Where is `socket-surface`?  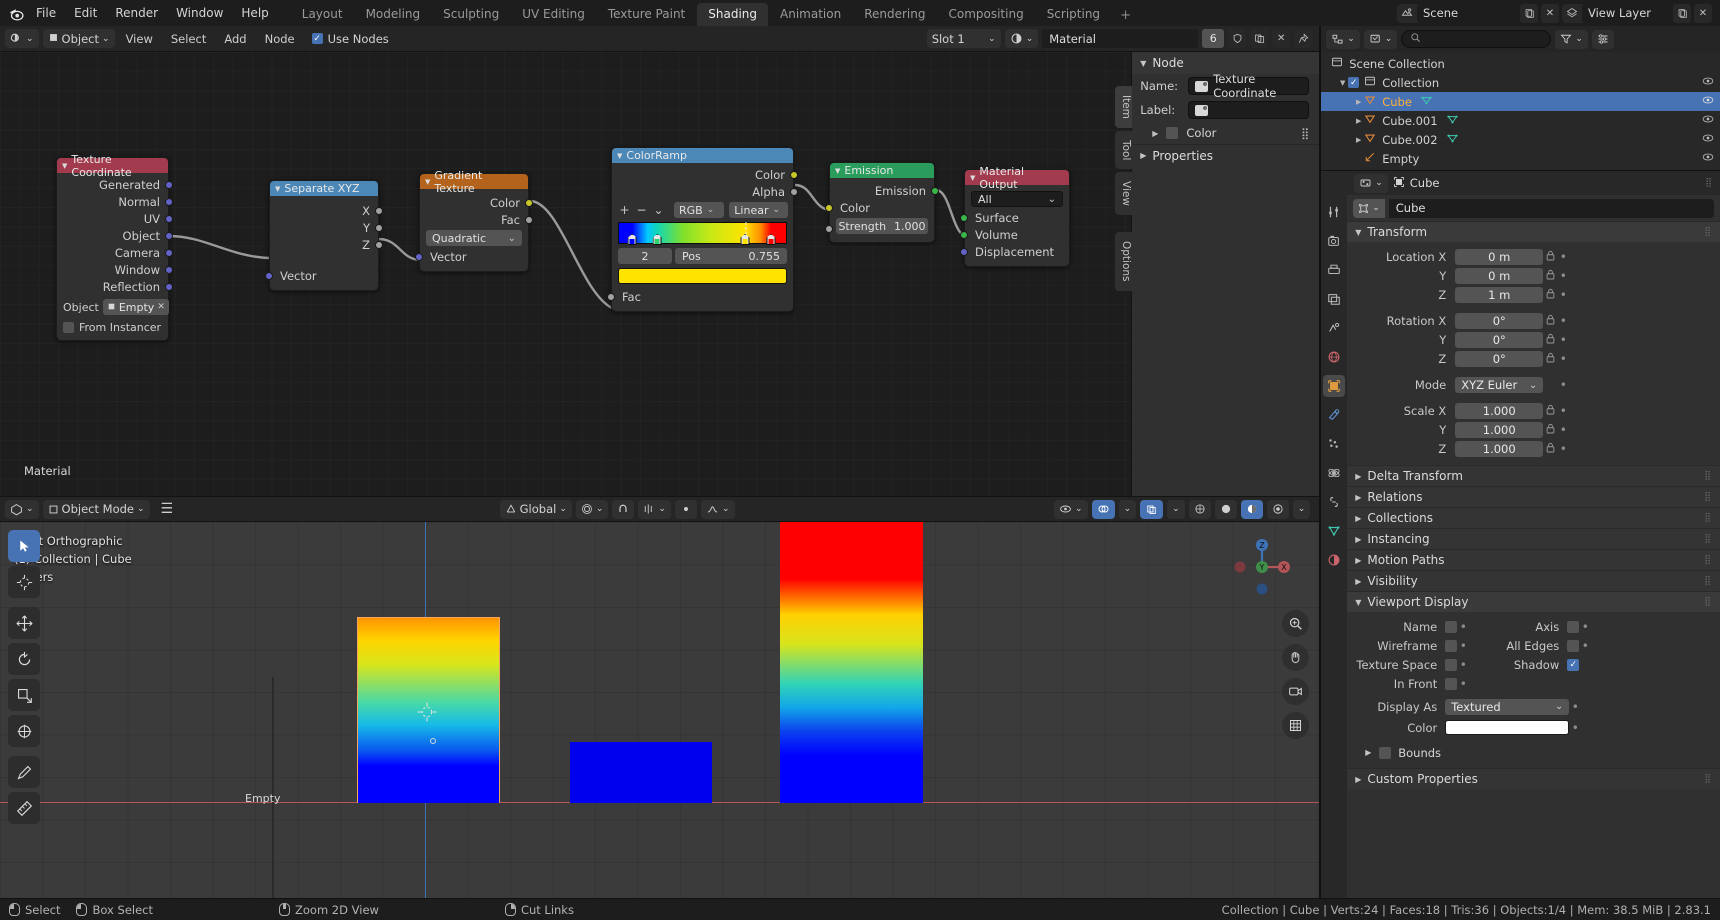
socket-surface is located at coordinates (964, 217).